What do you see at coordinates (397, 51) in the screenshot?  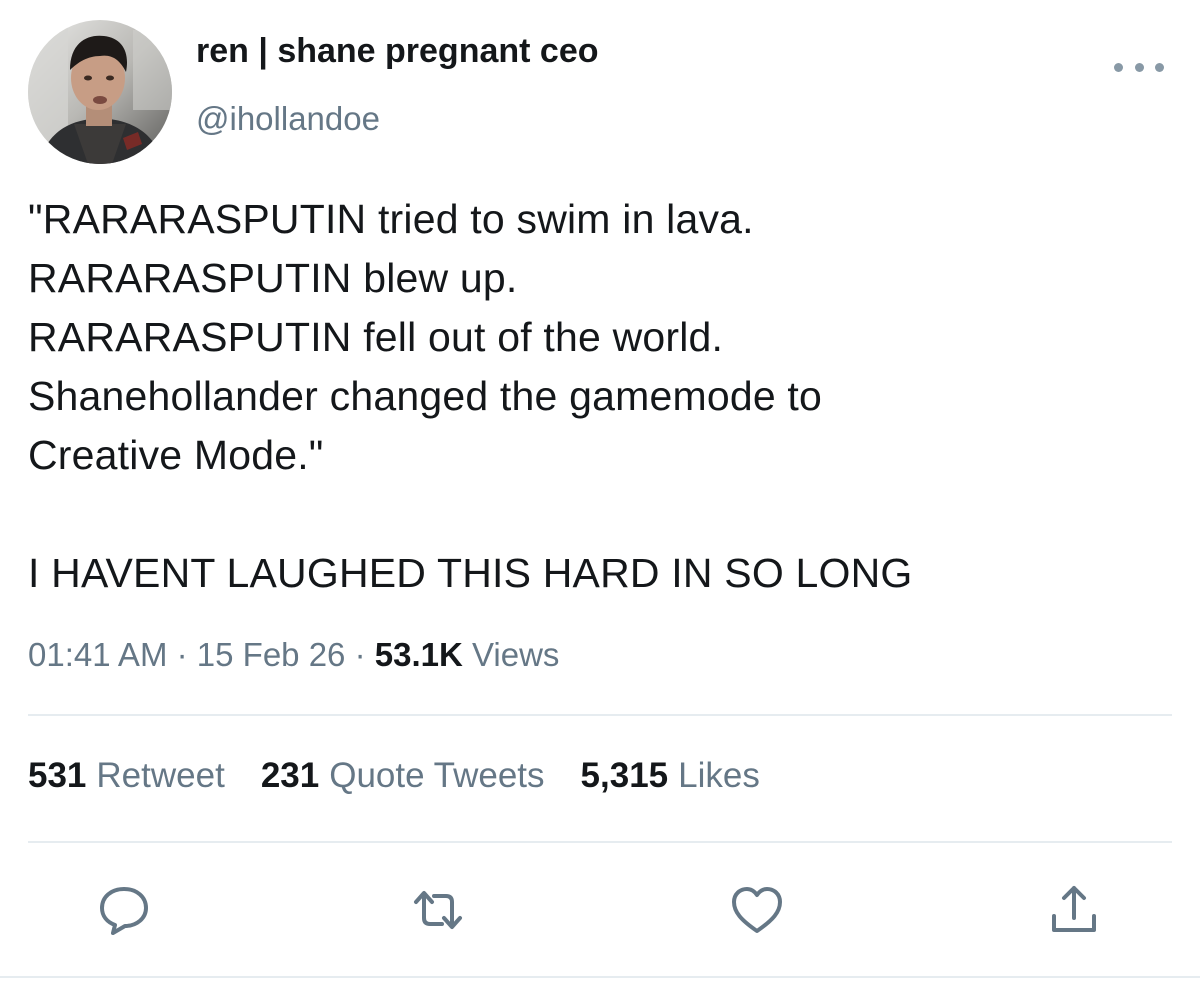 I see `display-name: ren | shane pregnant ceo` at bounding box center [397, 51].